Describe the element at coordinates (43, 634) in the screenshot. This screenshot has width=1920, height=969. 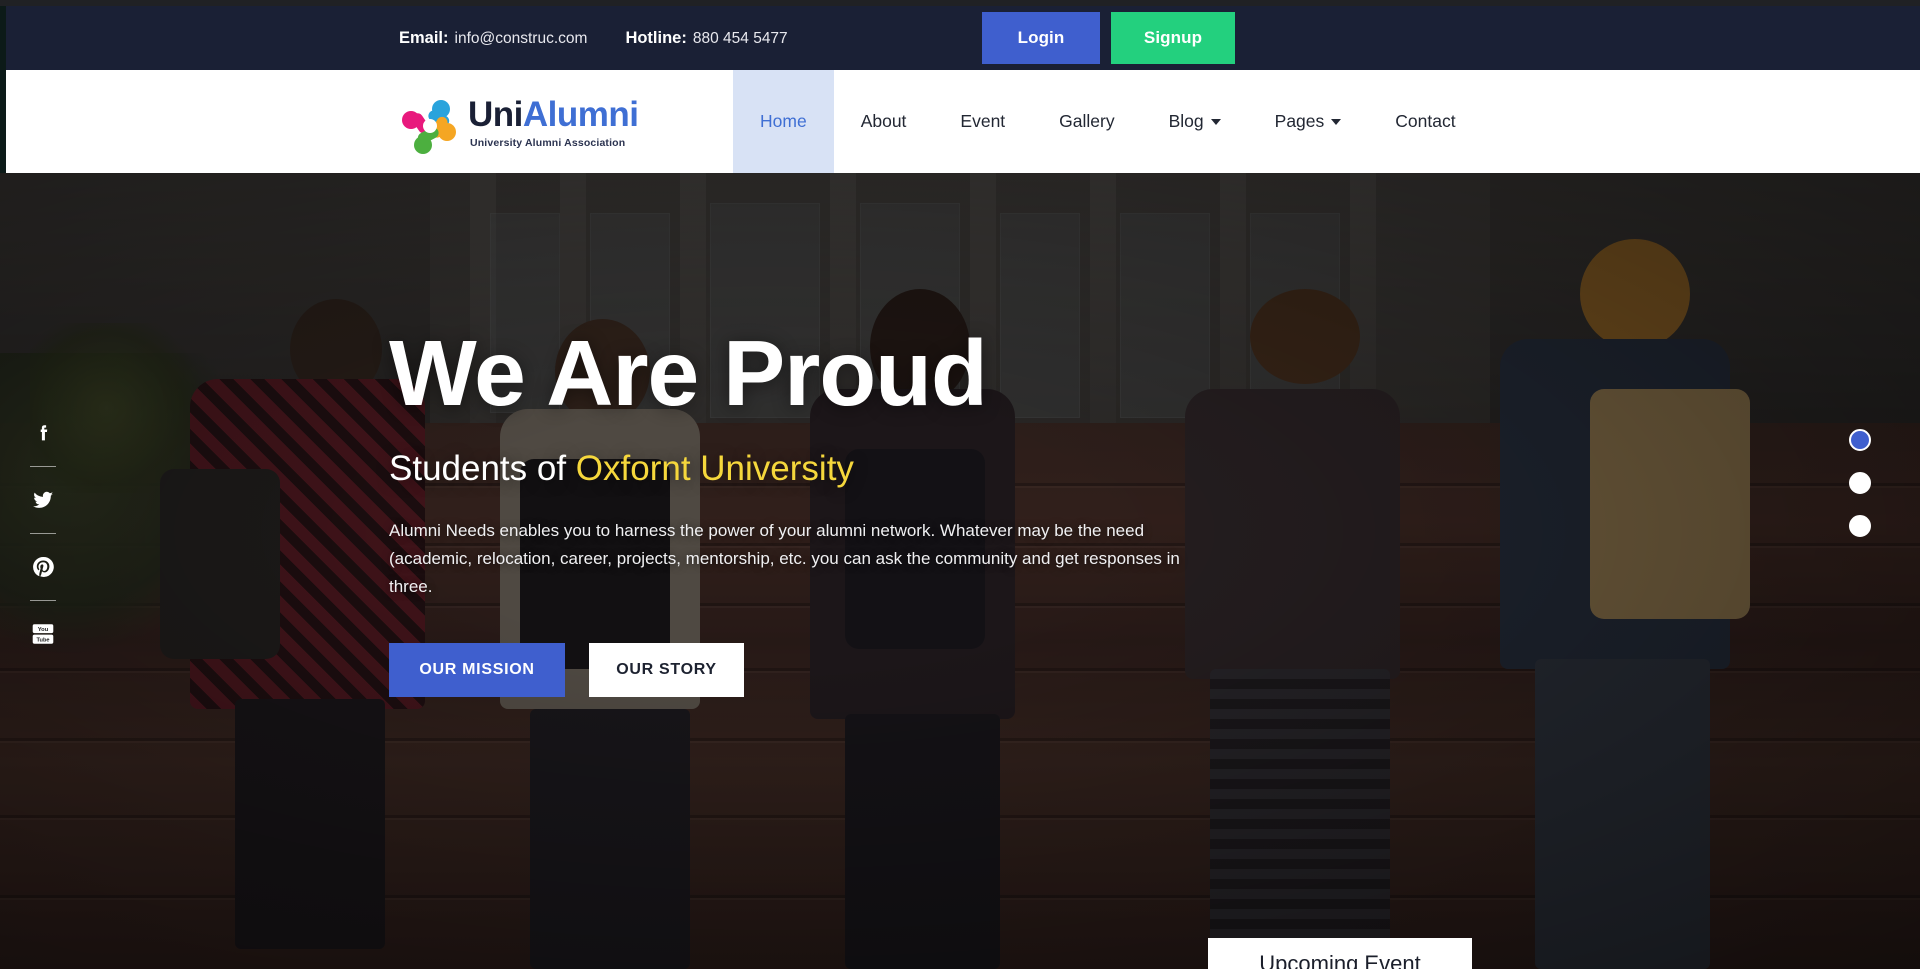
I see `youtube-icon: You Tube` at that location.